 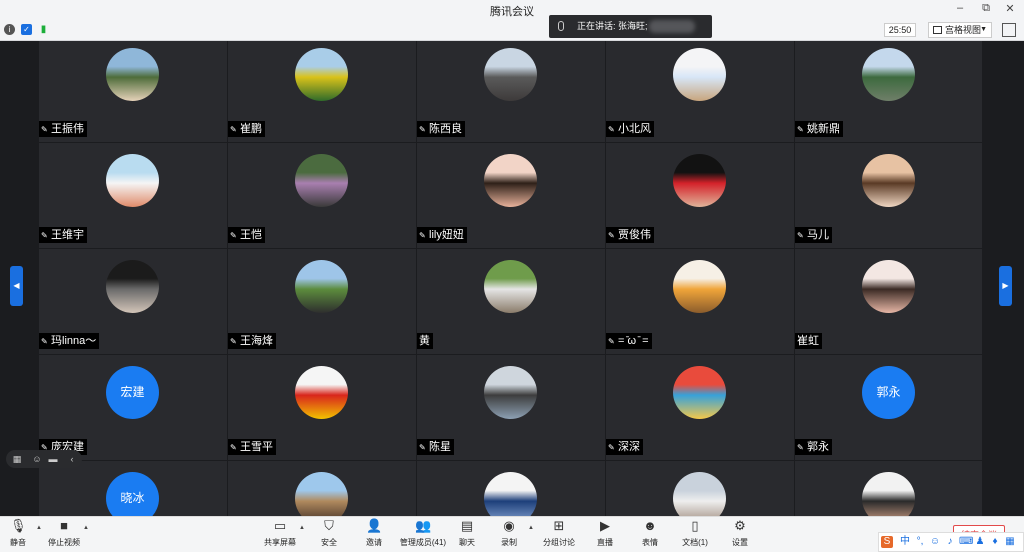 What do you see at coordinates (16, 286) in the screenshot?
I see `prev-page-button: ◀` at bounding box center [16, 286].